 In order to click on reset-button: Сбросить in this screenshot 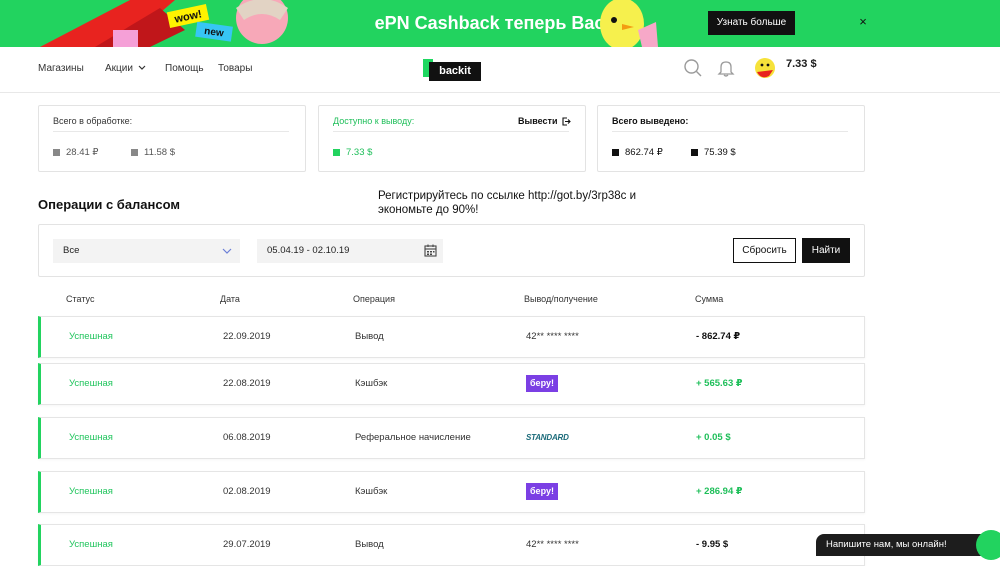, I will do `click(764, 250)`.